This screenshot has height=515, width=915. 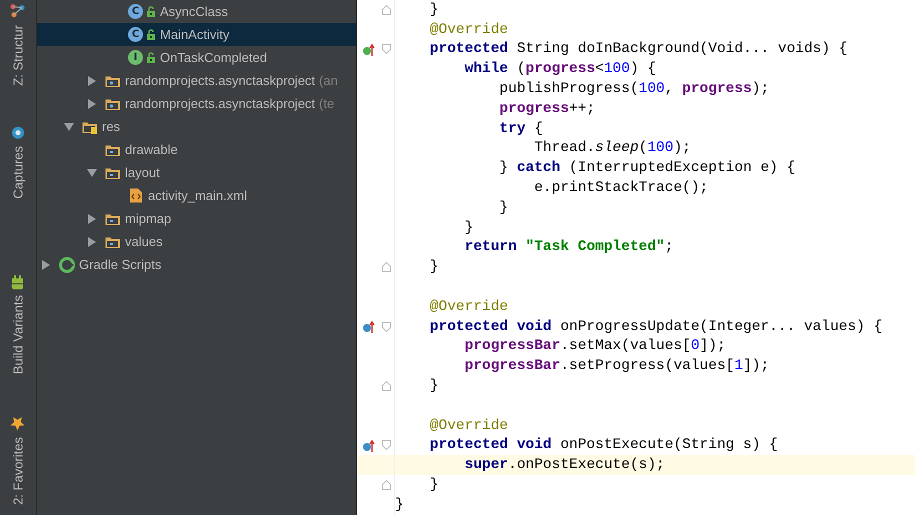 What do you see at coordinates (196, 264) in the screenshot?
I see `tree-item: Gradle Scripts` at bounding box center [196, 264].